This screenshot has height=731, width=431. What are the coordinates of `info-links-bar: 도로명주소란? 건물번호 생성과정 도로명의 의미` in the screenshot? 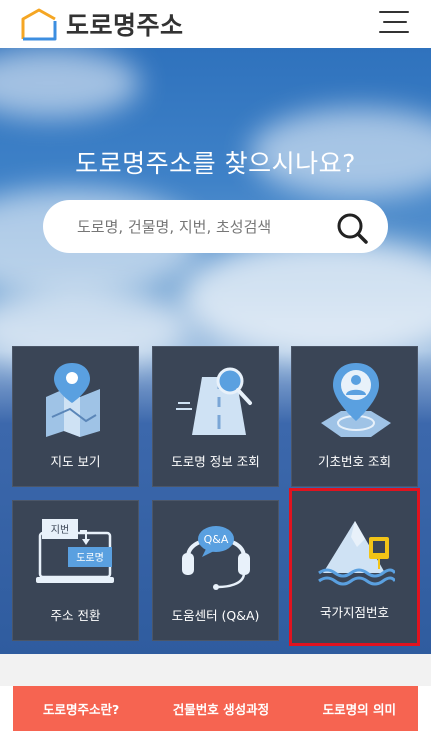 It's located at (215, 708).